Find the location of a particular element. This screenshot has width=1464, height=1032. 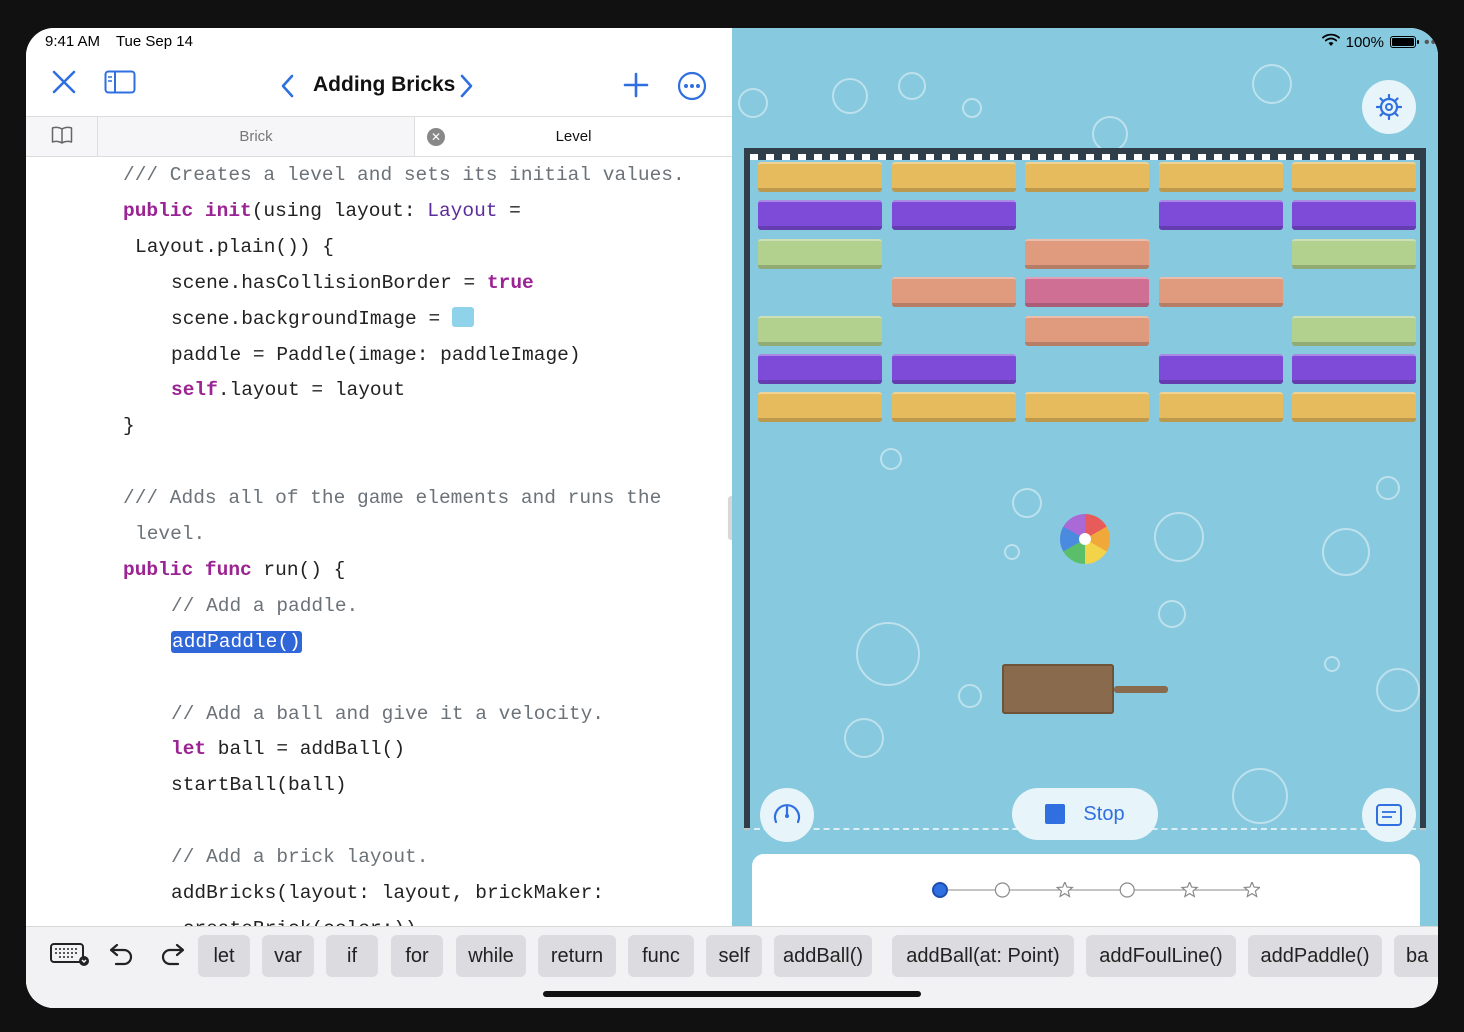

console-output-icon is located at coordinates (1389, 815).